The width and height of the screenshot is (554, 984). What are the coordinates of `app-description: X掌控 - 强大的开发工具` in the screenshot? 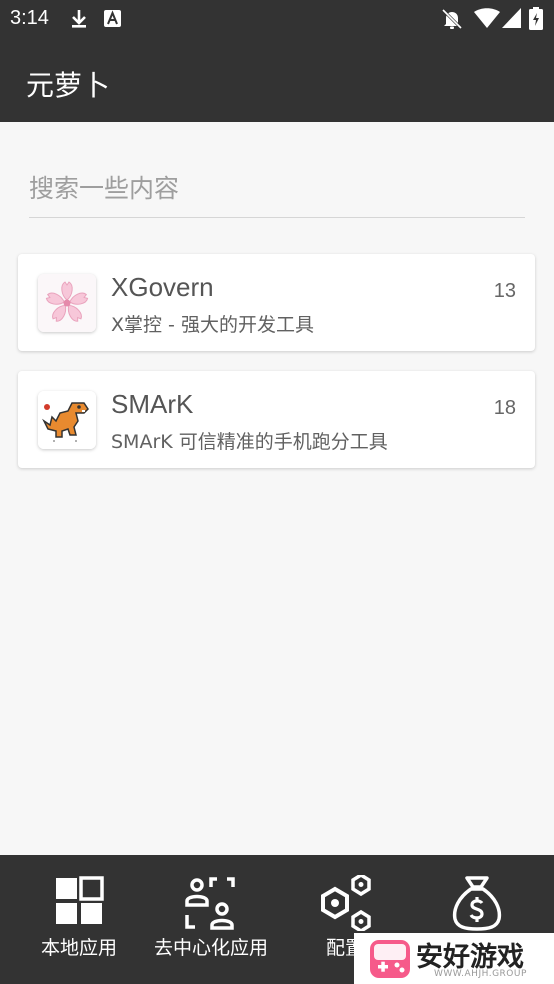 It's located at (212, 325).